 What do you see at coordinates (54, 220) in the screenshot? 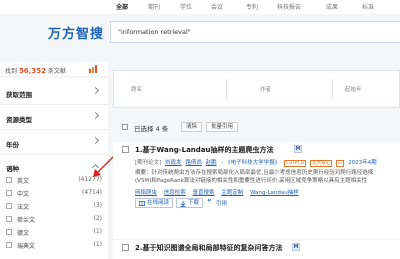
I see `language-option-dutch: 荷兰文 (2)` at bounding box center [54, 220].